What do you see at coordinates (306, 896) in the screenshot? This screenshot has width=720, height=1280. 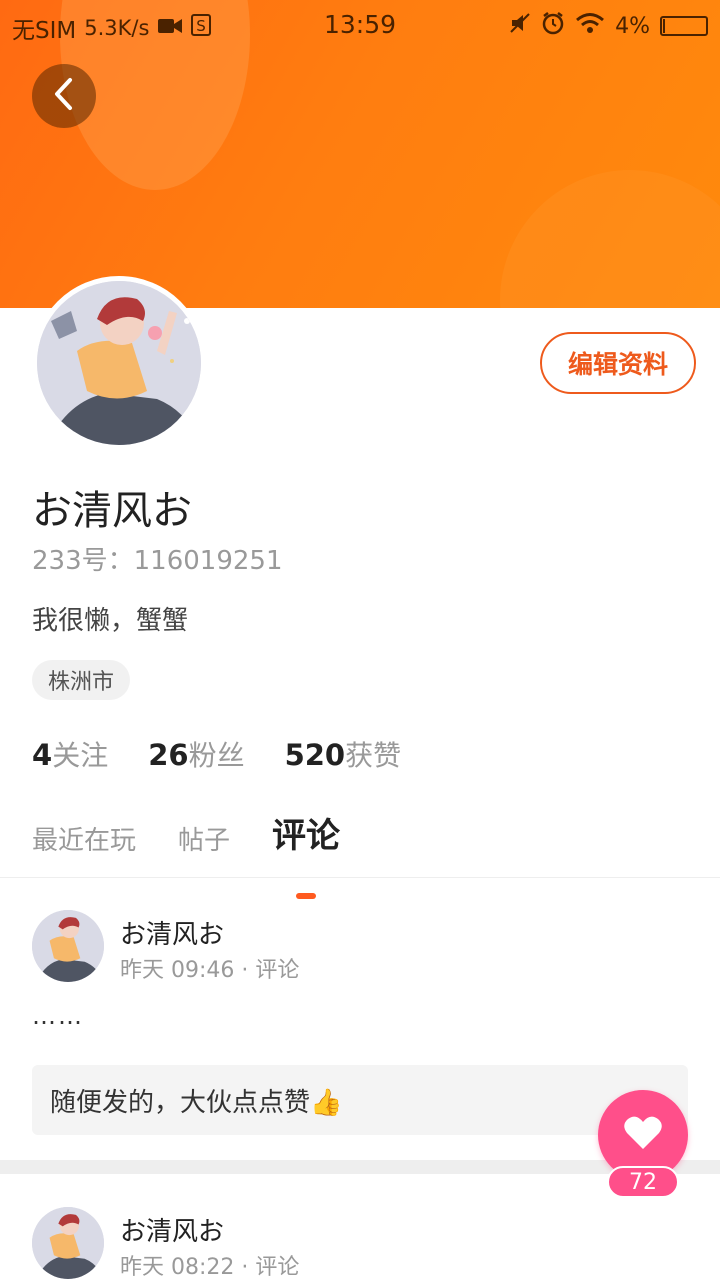 I see `active-tab-indicator` at bounding box center [306, 896].